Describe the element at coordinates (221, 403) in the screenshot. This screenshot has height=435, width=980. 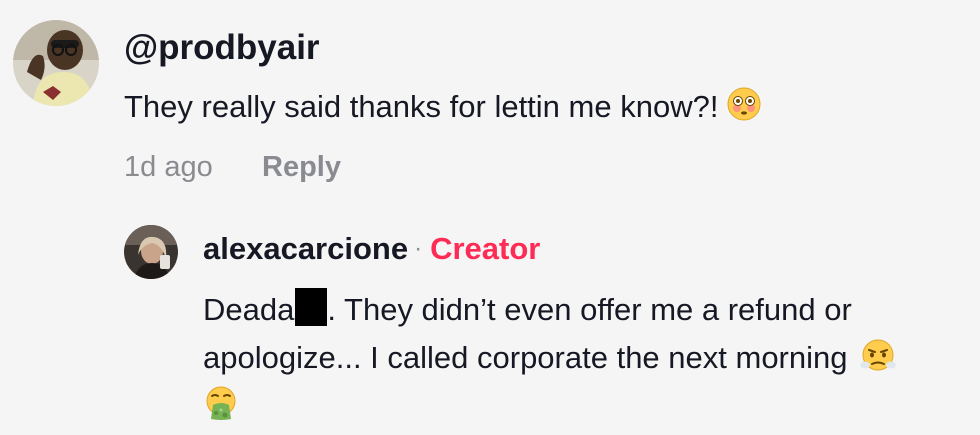
I see `vomiting-face-emoji-icon` at that location.